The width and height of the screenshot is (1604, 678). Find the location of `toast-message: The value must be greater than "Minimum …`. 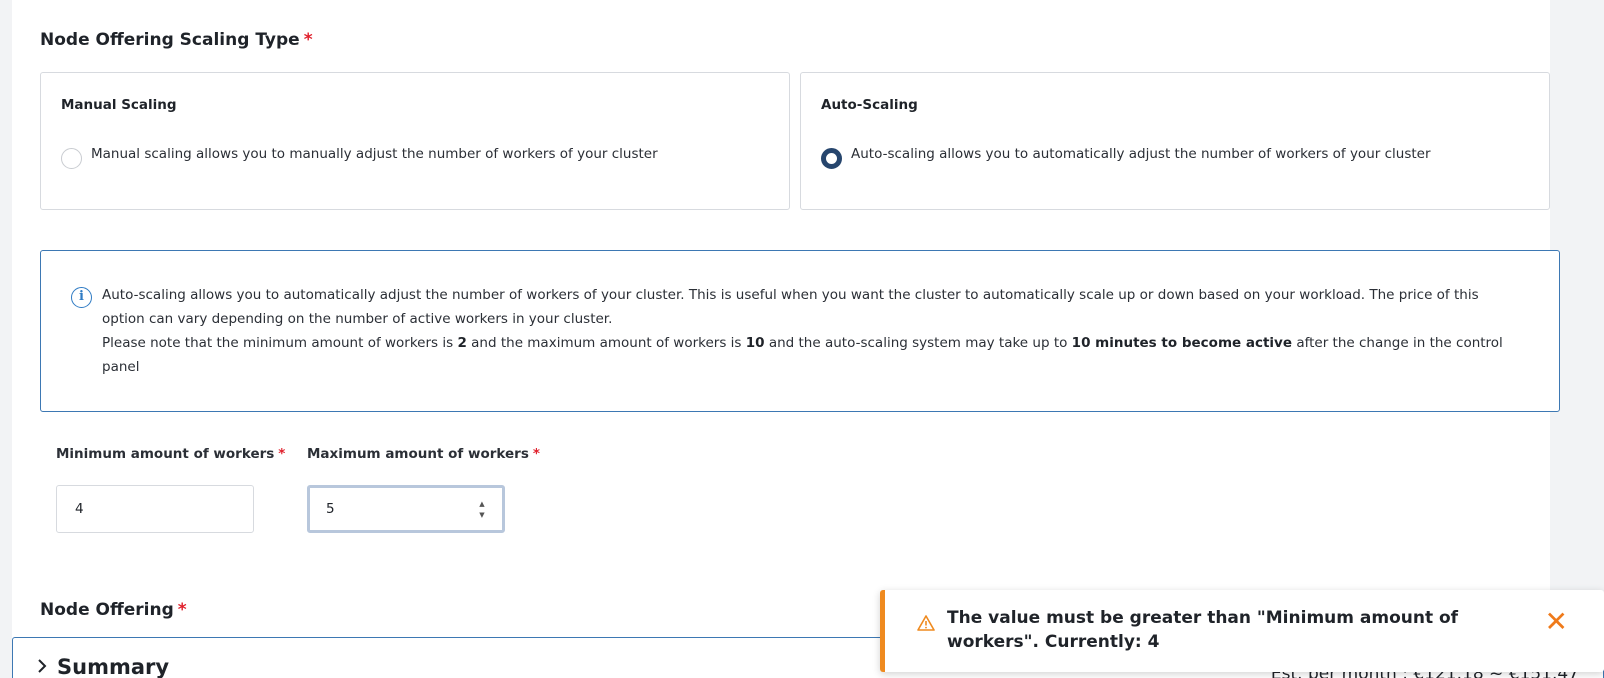

toast-message: The value must be greater than "Minimum … is located at coordinates (1203, 630).